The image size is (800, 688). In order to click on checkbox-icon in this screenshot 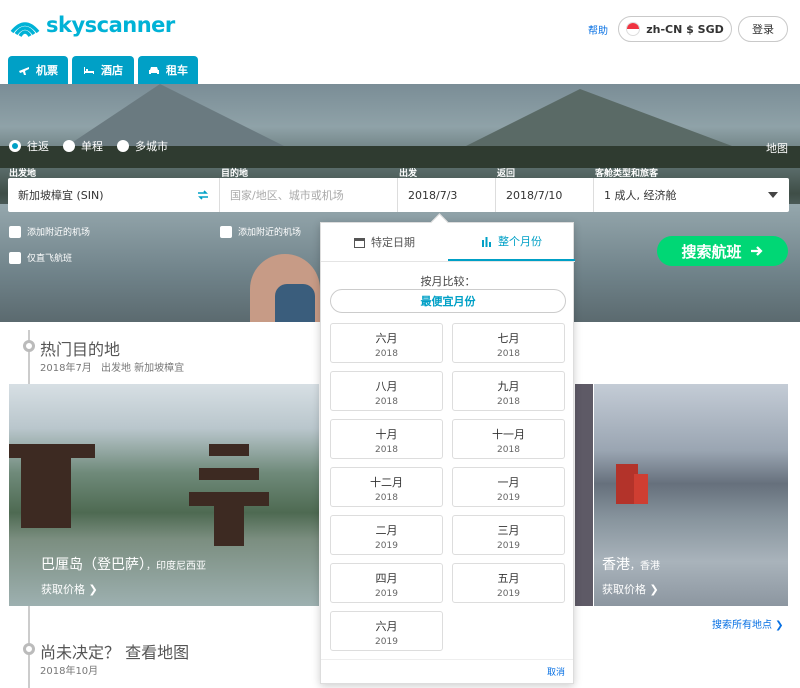, I will do `click(15, 257)`.